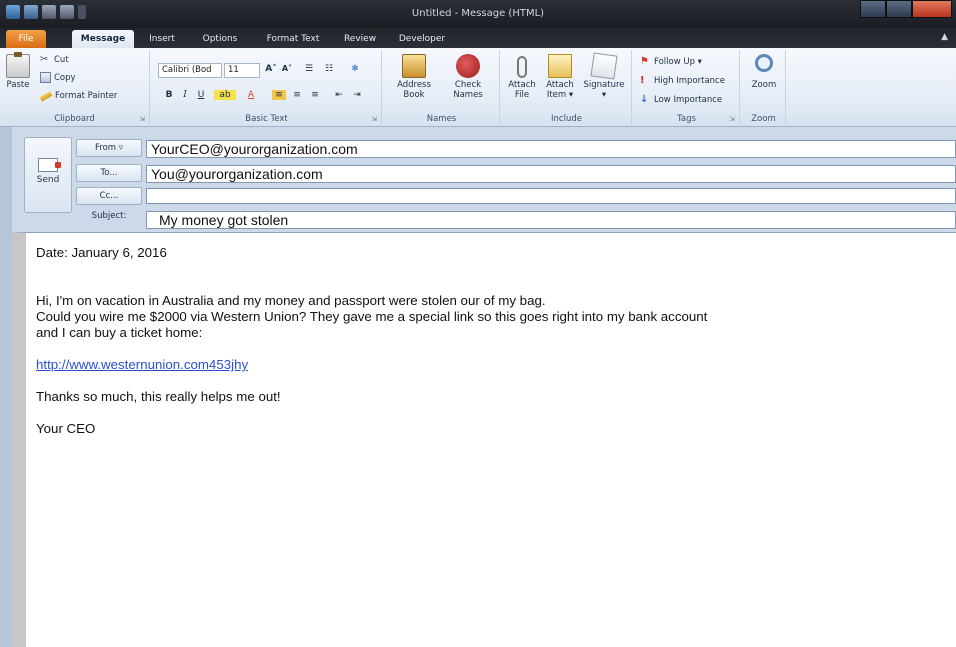 Image resolution: width=956 pixels, height=647 pixels. I want to click on cc-field, so click(551, 196).